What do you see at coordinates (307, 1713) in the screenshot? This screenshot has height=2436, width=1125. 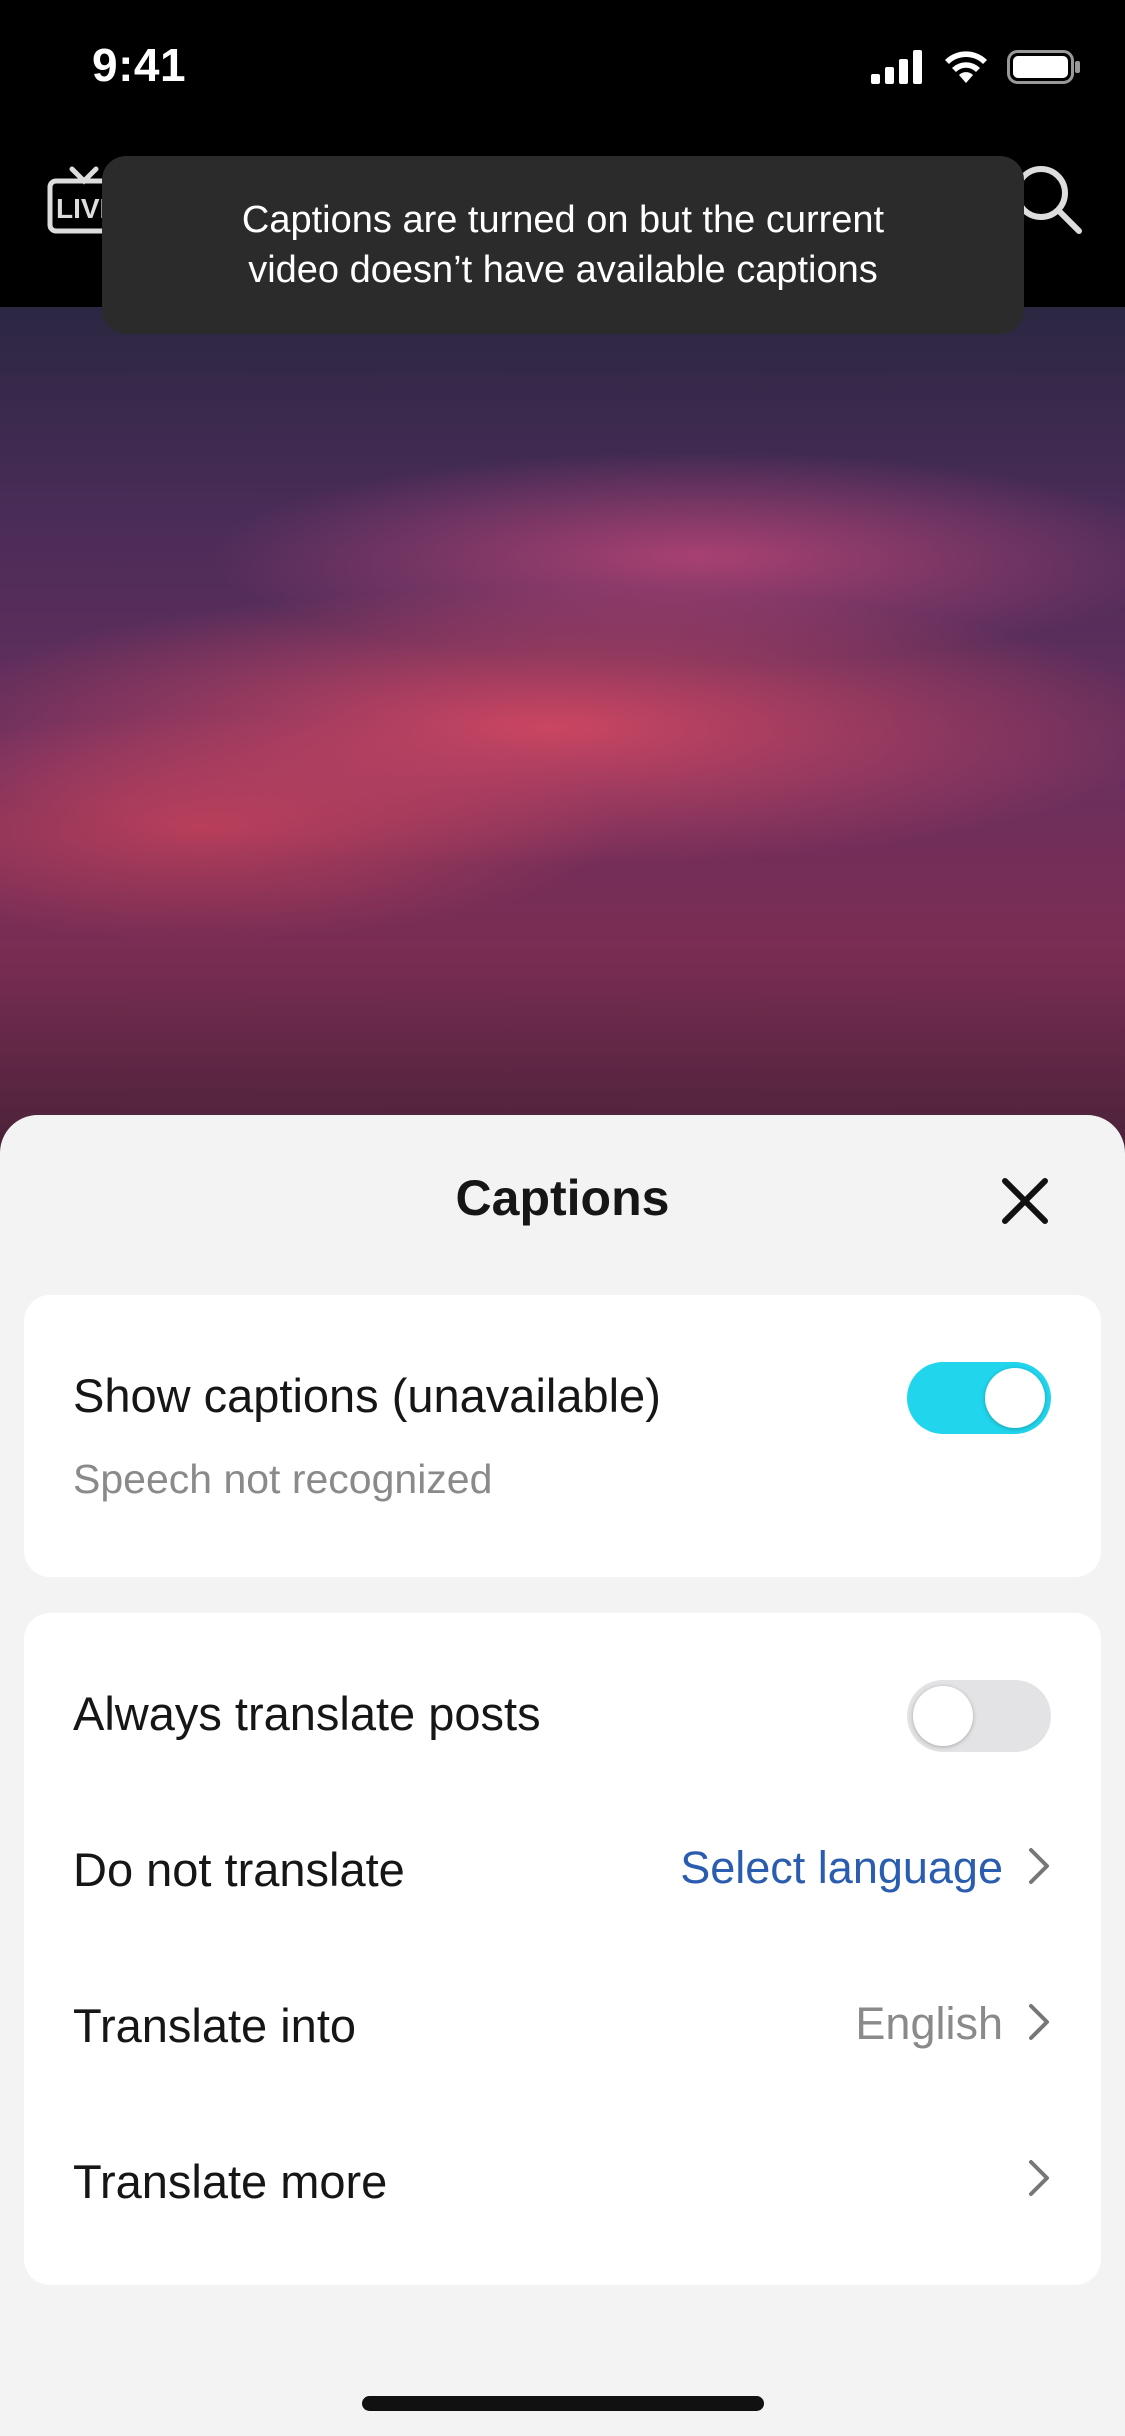 I see `always-translate-label: Always translate posts` at bounding box center [307, 1713].